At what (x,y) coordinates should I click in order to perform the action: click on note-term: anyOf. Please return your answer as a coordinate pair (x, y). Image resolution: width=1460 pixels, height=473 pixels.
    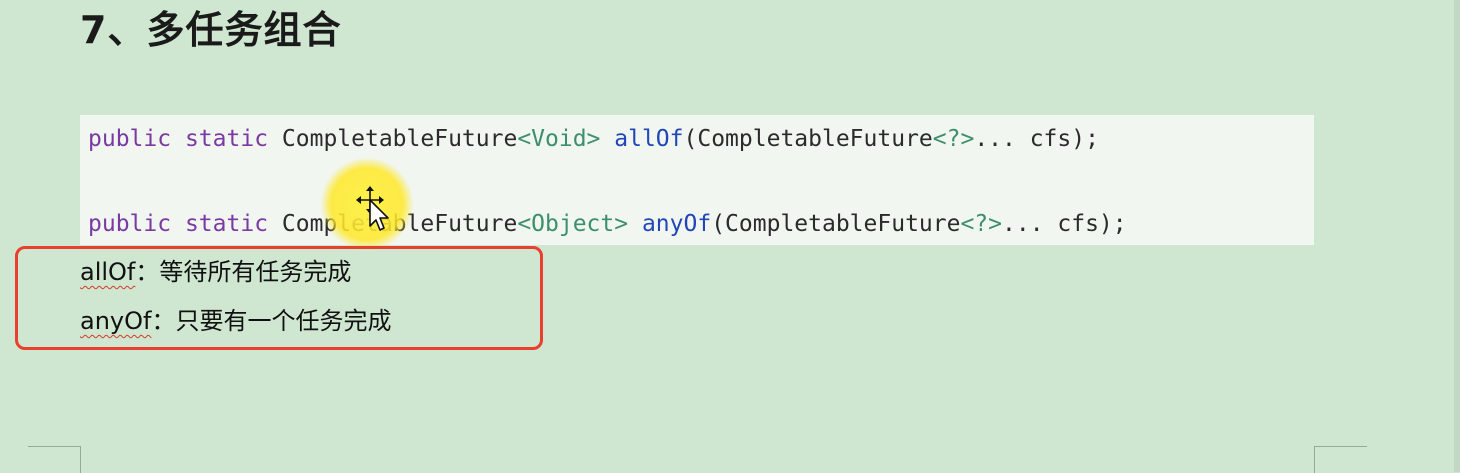
    Looking at the image, I should click on (116, 321).